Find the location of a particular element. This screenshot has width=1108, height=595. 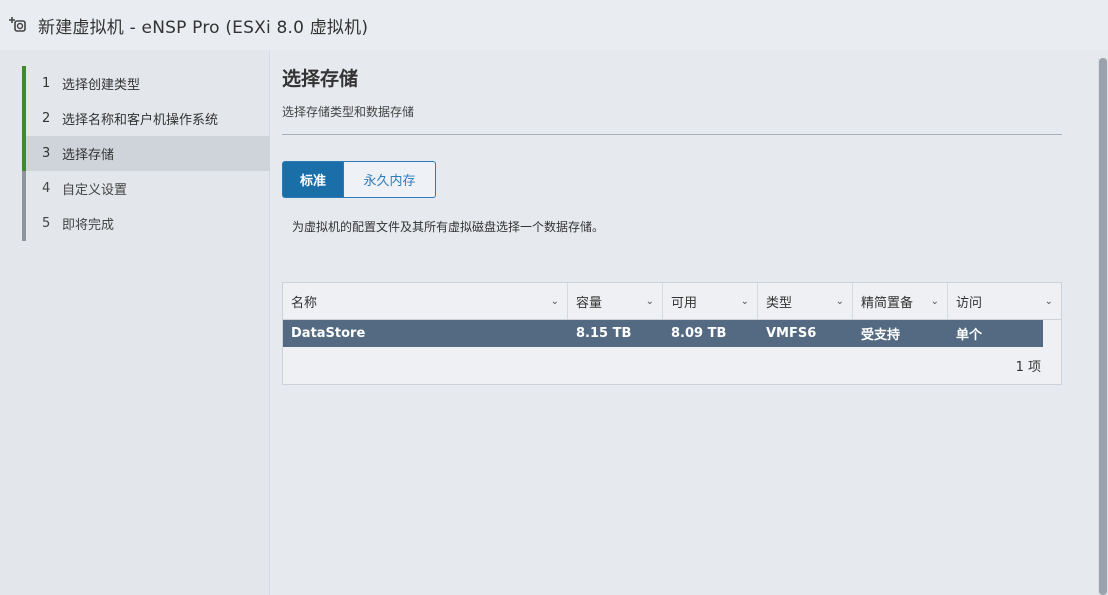

persistent-memory-button: 永久内存 is located at coordinates (390, 179).